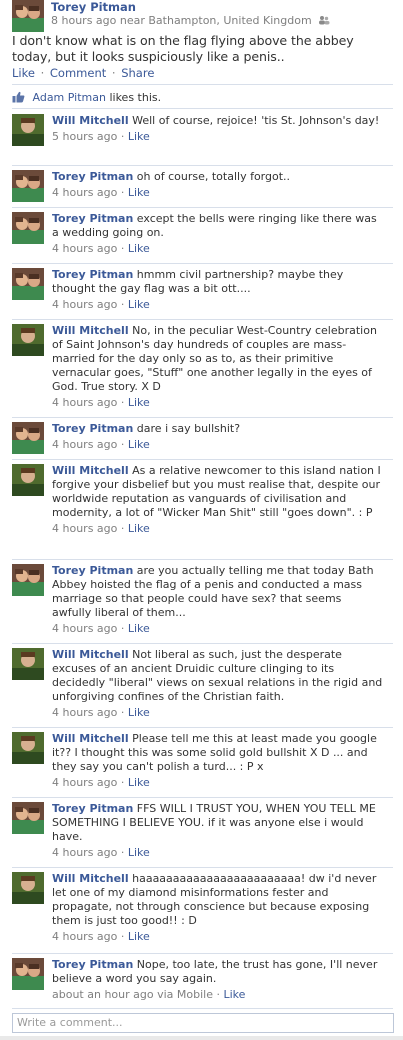 This screenshot has width=403, height=1040. Describe the element at coordinates (18, 97) in the screenshot. I see `thumbs-up-icon` at that location.